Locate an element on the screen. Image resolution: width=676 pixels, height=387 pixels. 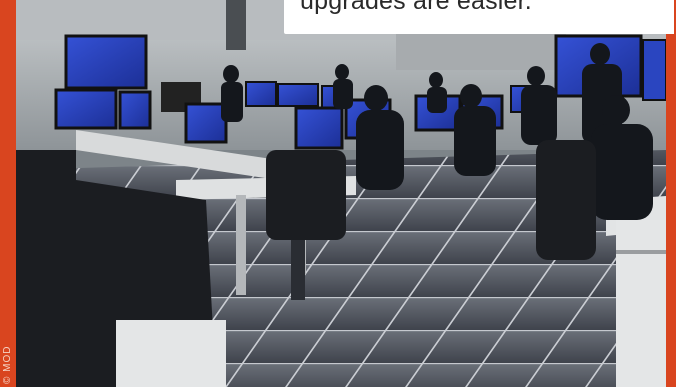
photo-caption: upgrades are easier. is located at coordinates (416, 7).